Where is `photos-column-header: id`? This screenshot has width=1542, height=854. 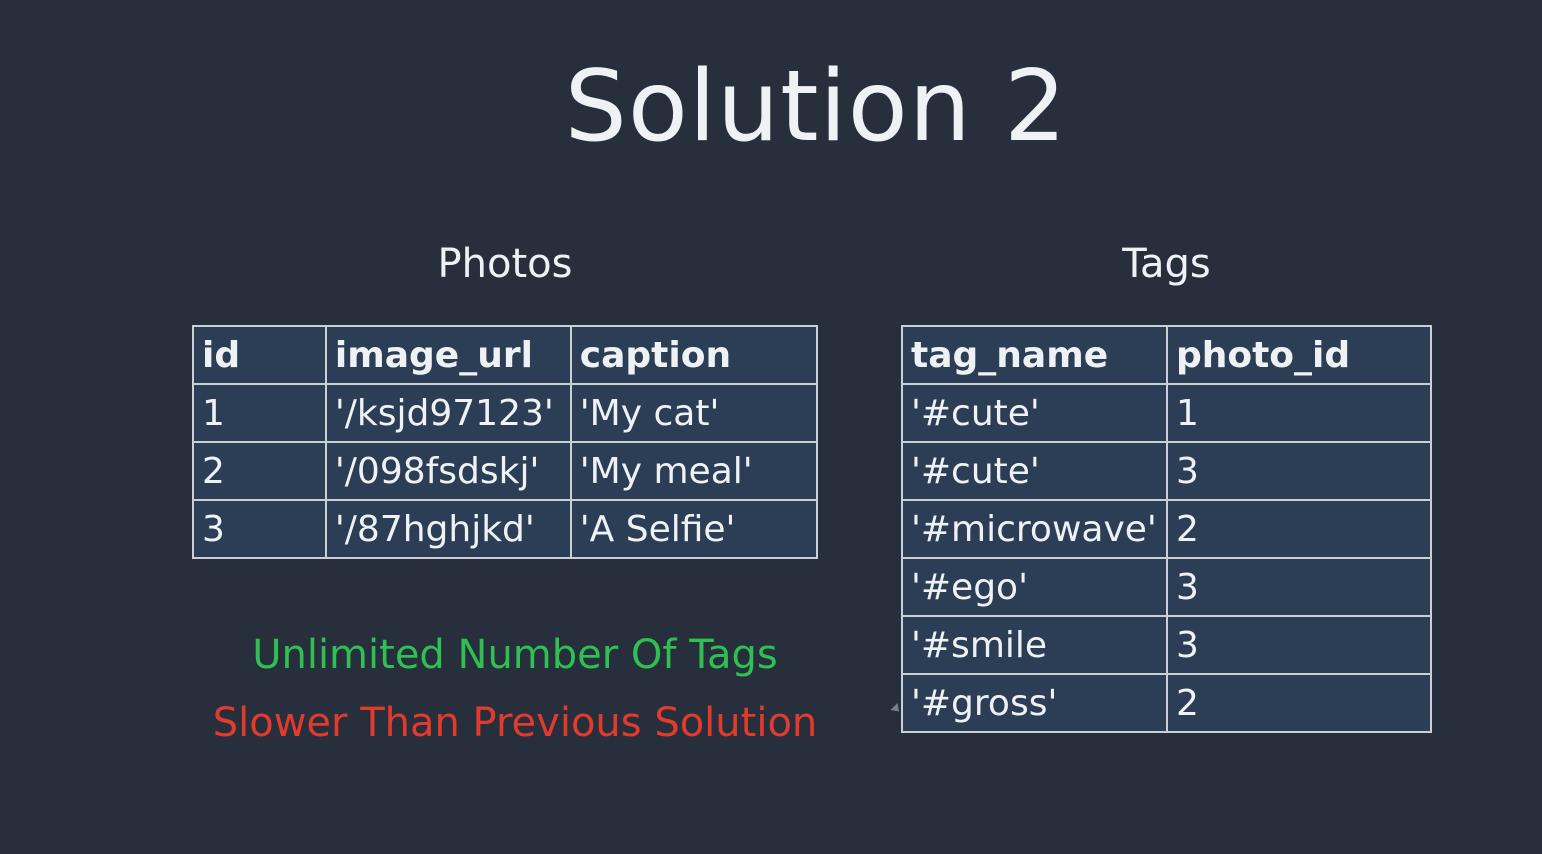
photos-column-header: id is located at coordinates (259, 355).